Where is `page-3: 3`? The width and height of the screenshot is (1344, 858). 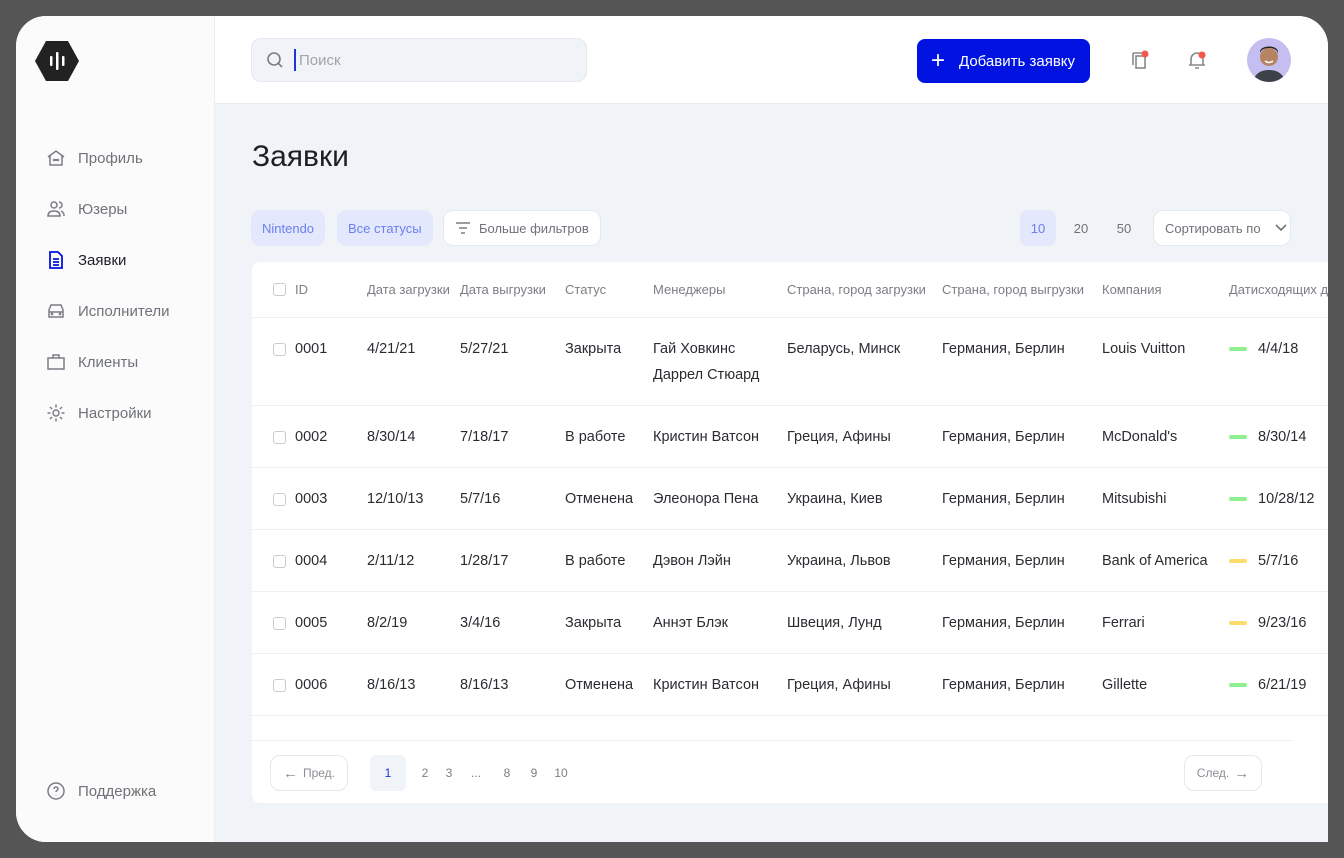 page-3: 3 is located at coordinates (449, 773).